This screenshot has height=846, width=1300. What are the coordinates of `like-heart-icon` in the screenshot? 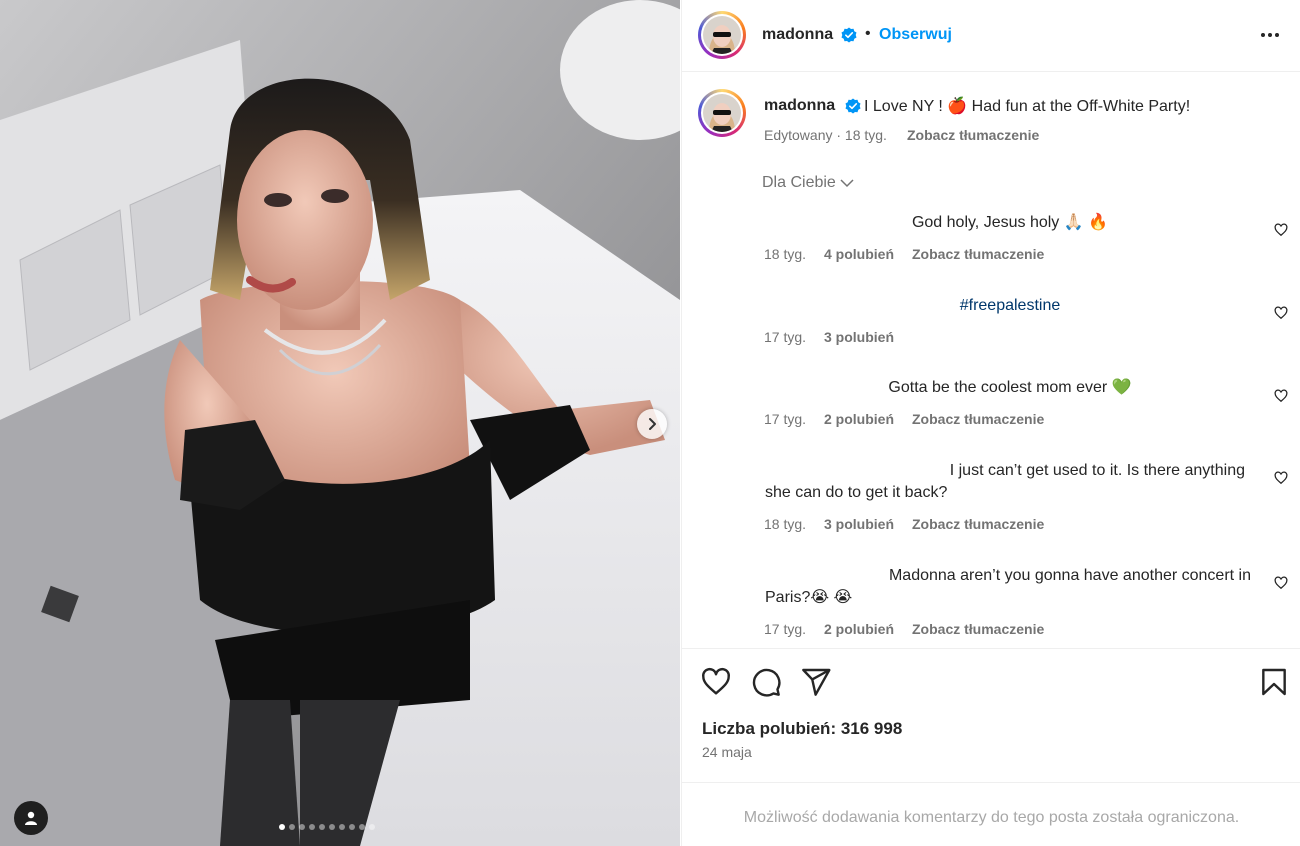 It's located at (716, 682).